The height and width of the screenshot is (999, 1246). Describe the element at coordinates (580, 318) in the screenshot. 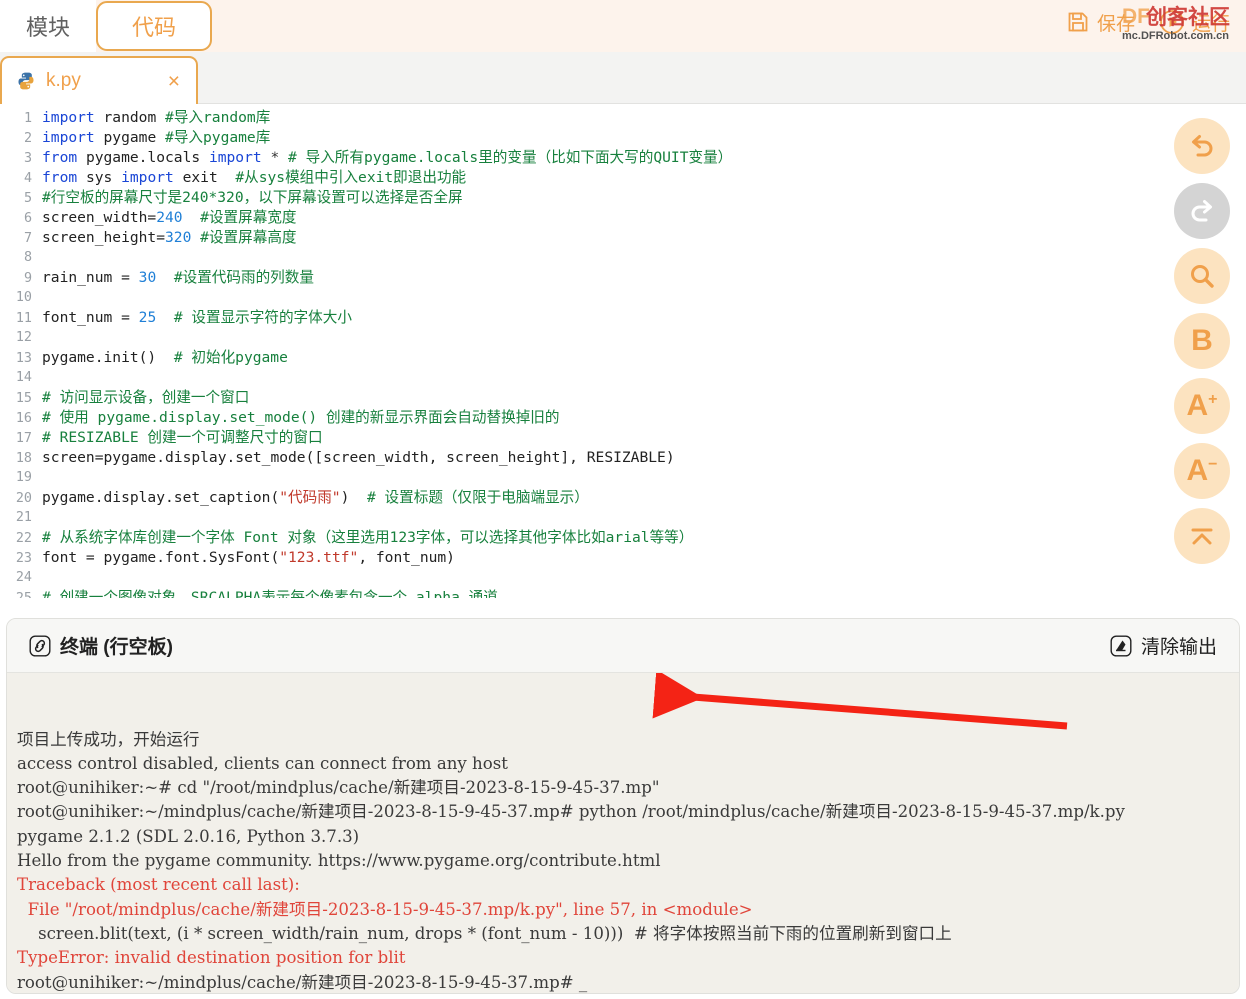

I see `code-line: 11 font_num = 25 # 设置显示字符的字体大小` at that location.